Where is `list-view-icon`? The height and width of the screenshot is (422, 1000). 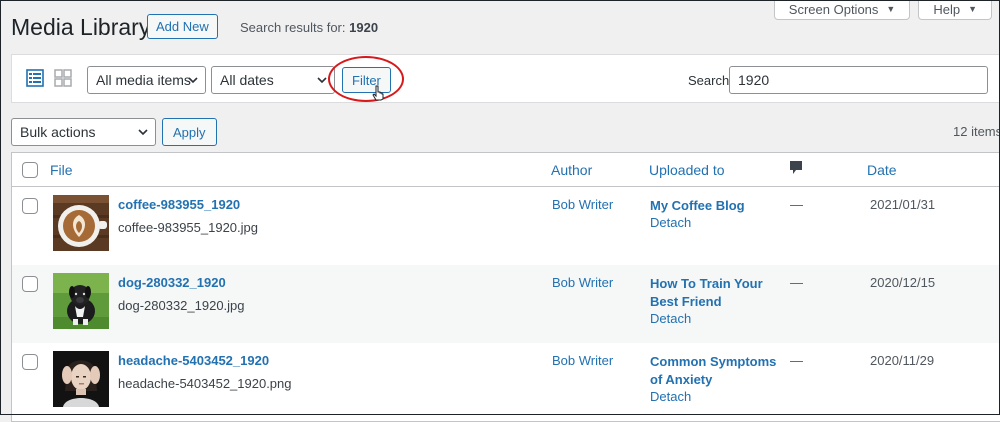
list-view-icon is located at coordinates (35, 78).